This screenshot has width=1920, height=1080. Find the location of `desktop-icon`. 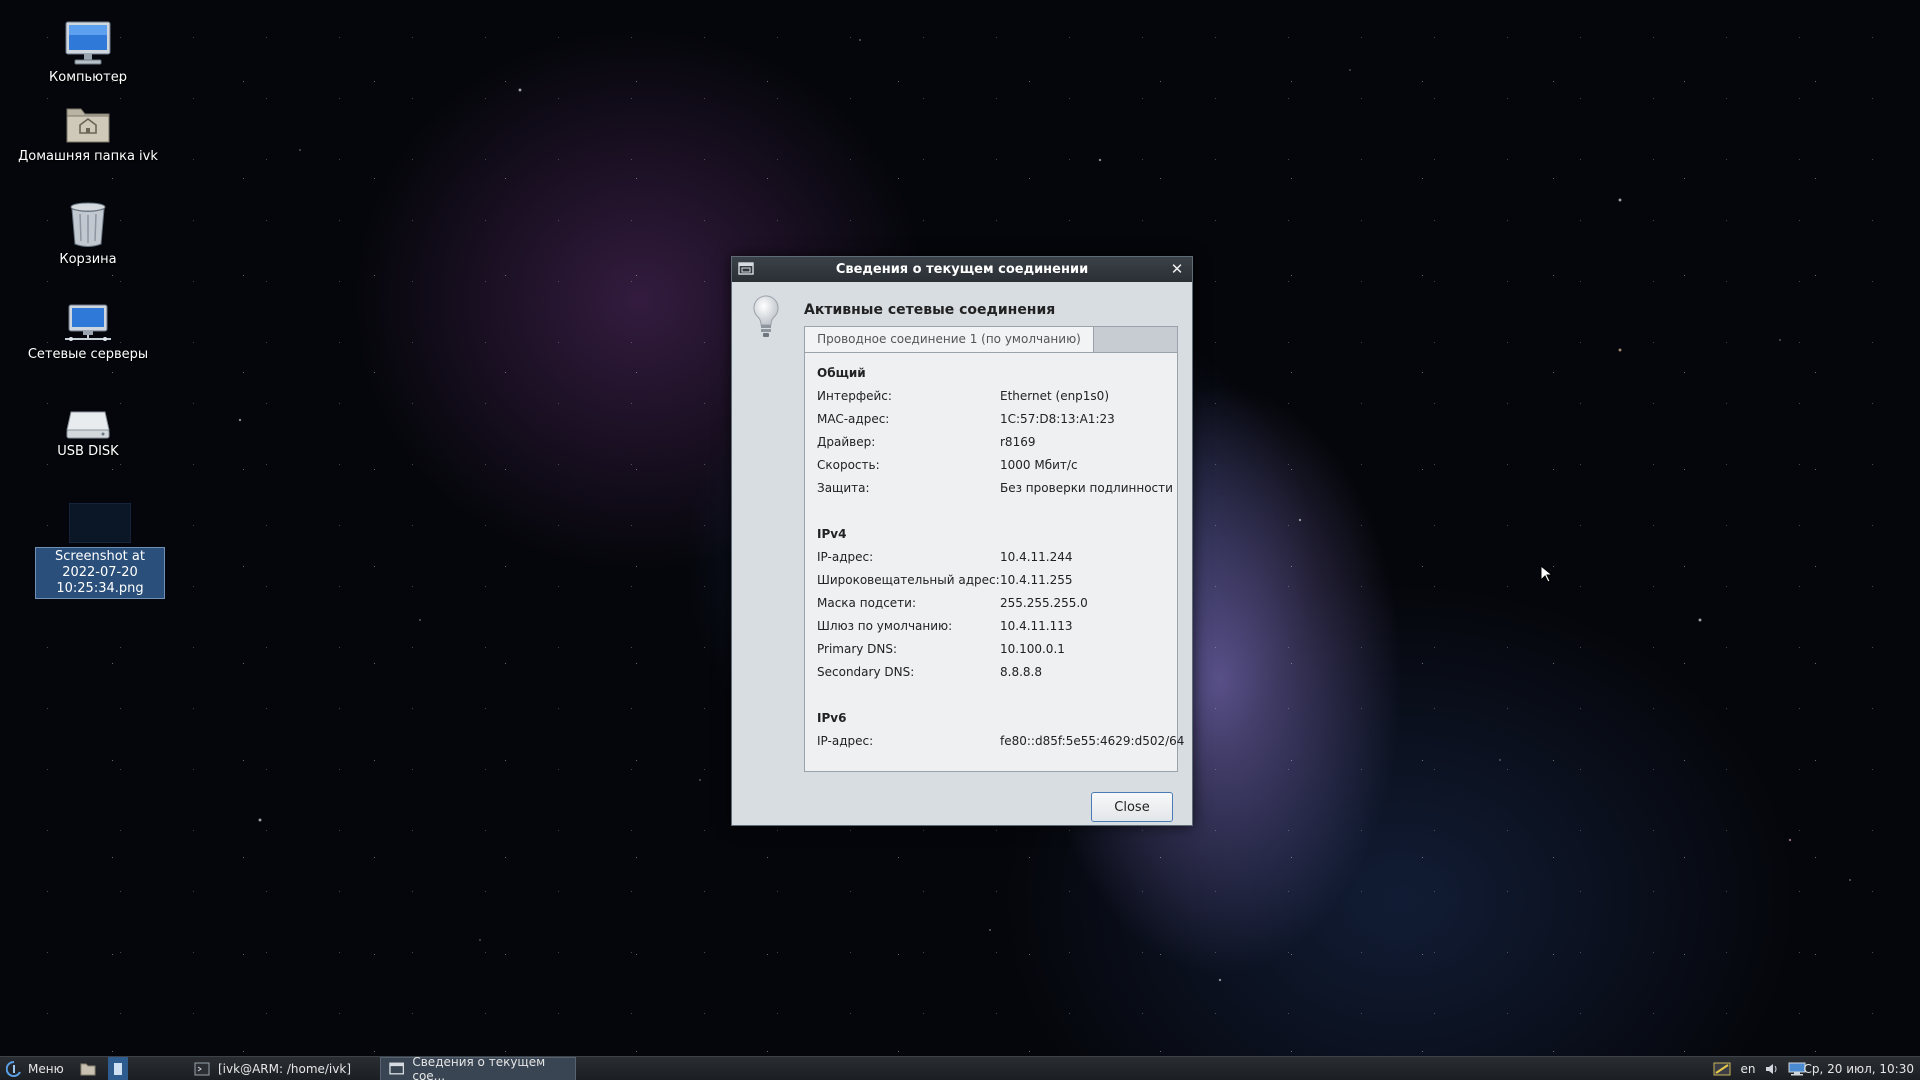

desktop-icon is located at coordinates (118, 1069).